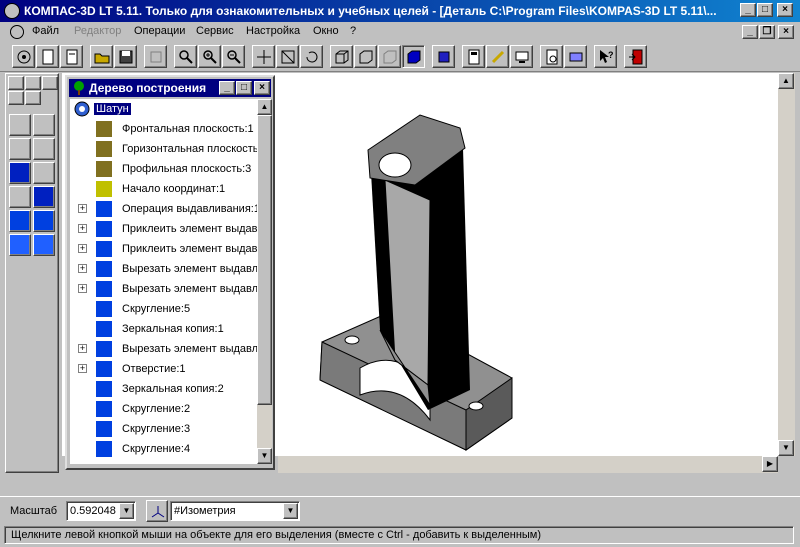 Image resolution: width=800 pixels, height=547 pixels. What do you see at coordinates (44, 197) in the screenshot?
I see `tool-kinematic` at bounding box center [44, 197].